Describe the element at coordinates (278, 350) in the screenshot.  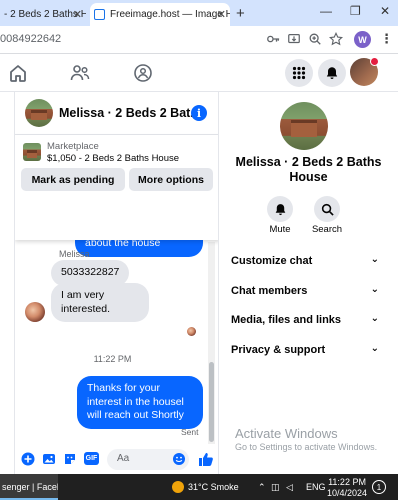
I see `menu-label: Privacy & support` at that location.